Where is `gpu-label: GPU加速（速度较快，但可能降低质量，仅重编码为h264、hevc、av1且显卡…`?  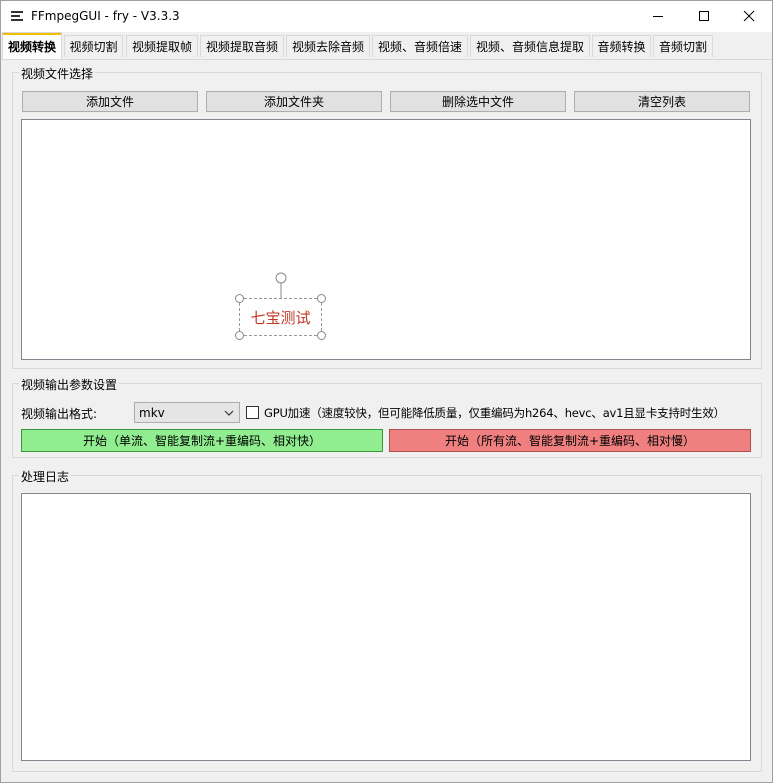
gpu-label: GPU加速（速度较快，但可能降低质量，仅重编码为h264、hevc、av1且显卡… is located at coordinates (494, 413).